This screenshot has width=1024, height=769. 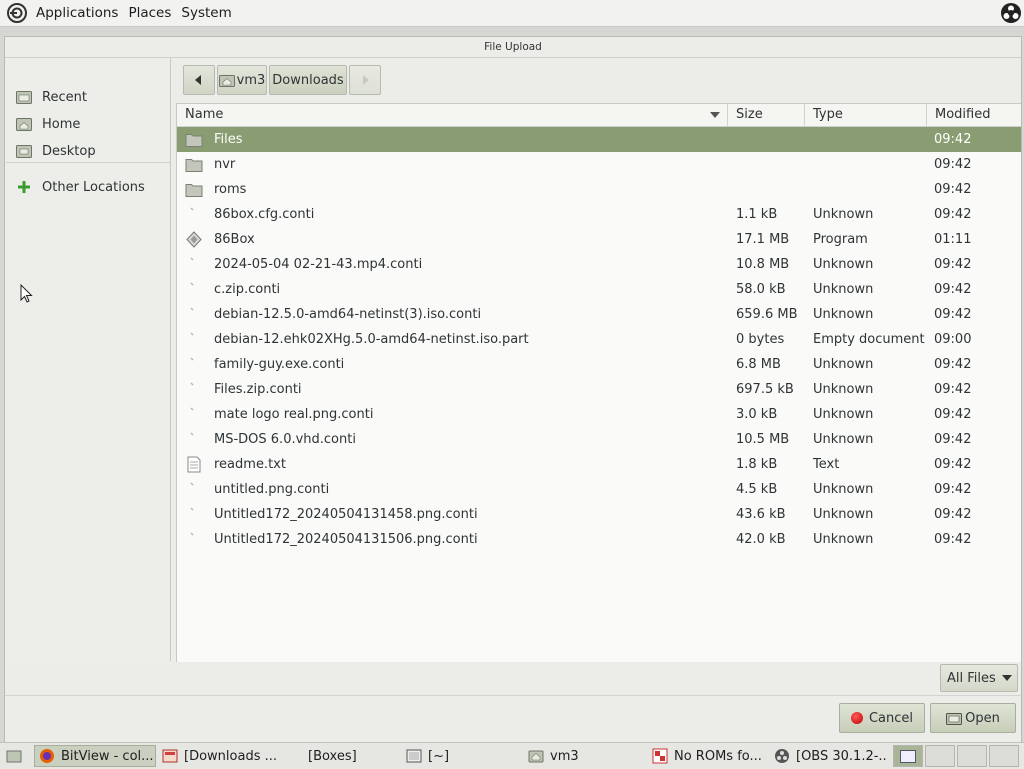 What do you see at coordinates (599, 439) in the screenshot?
I see `file-row: MS-DOS 6.0.vhd.conti 10.5 MB Unknown 09:42` at bounding box center [599, 439].